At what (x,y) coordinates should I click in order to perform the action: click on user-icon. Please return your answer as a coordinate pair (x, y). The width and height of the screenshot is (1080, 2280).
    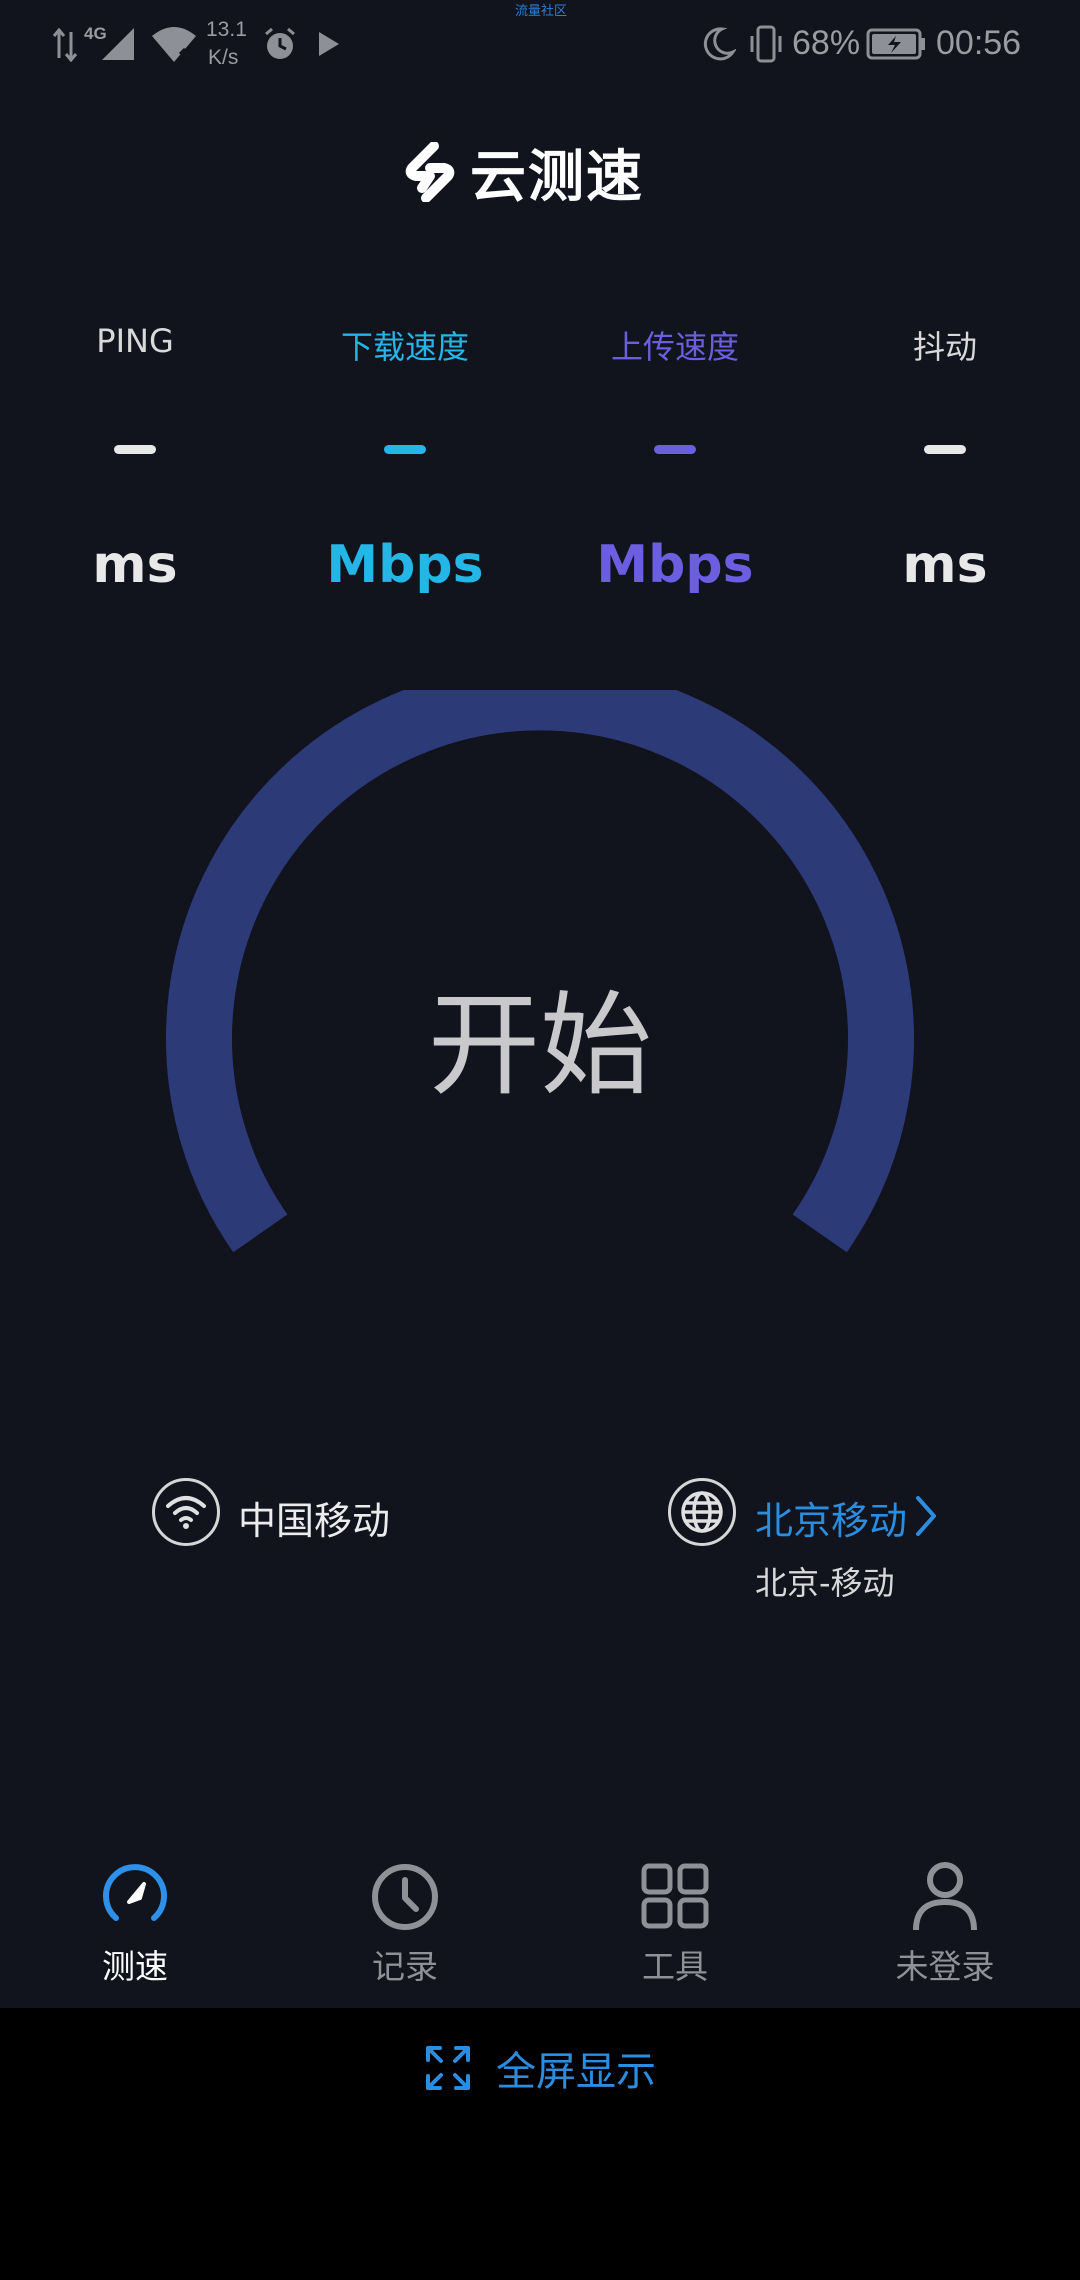
    Looking at the image, I should click on (945, 1896).